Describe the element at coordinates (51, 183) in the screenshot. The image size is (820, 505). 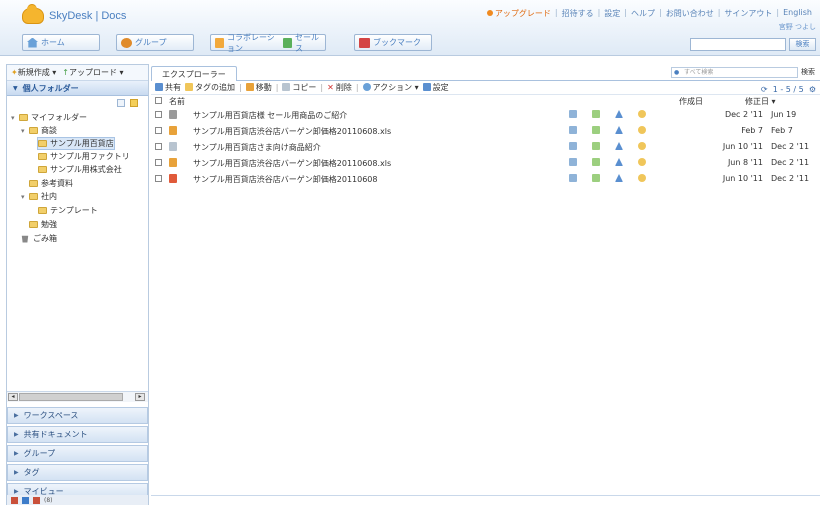
I see `tree-item-reference: 参考資料` at that location.